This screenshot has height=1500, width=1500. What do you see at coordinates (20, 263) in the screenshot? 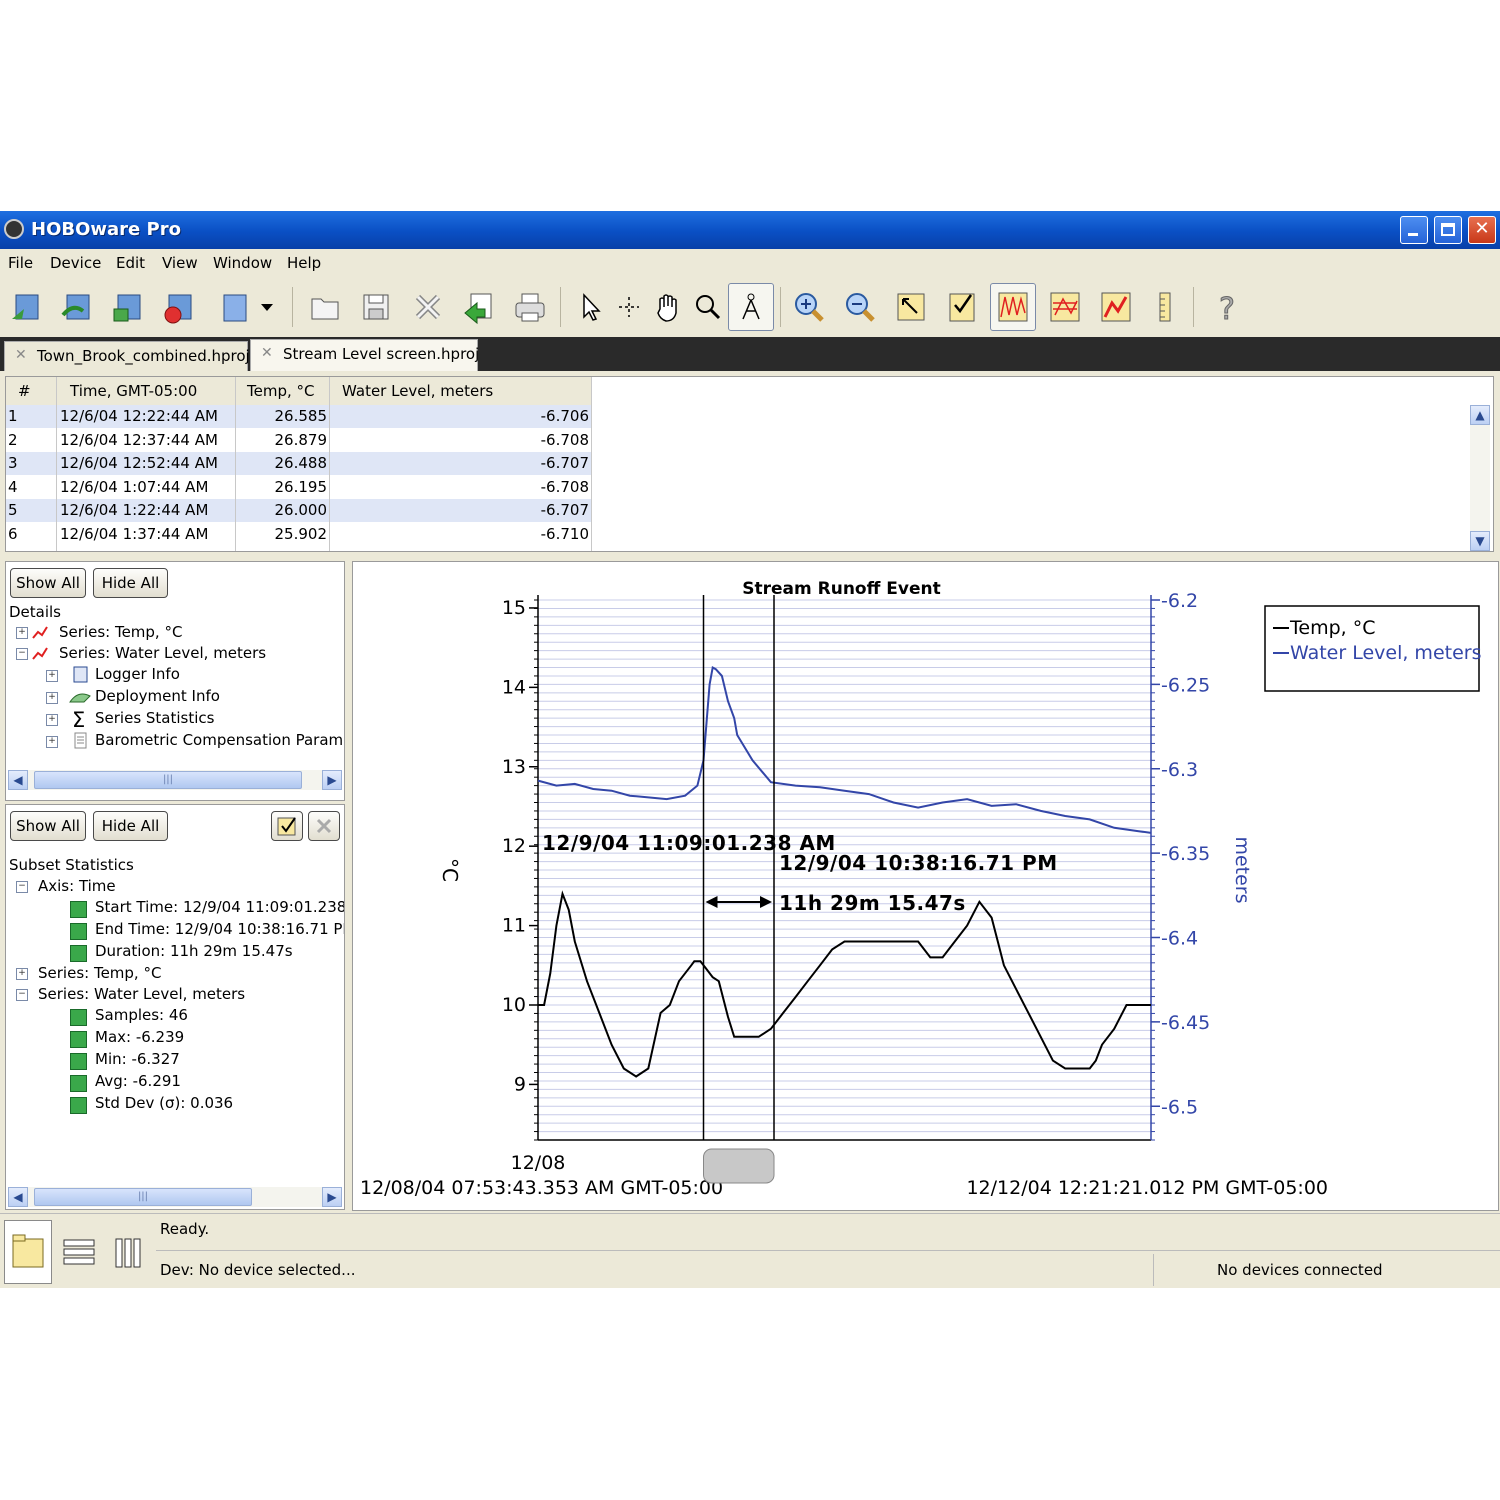
I see `menu-file: File` at bounding box center [20, 263].